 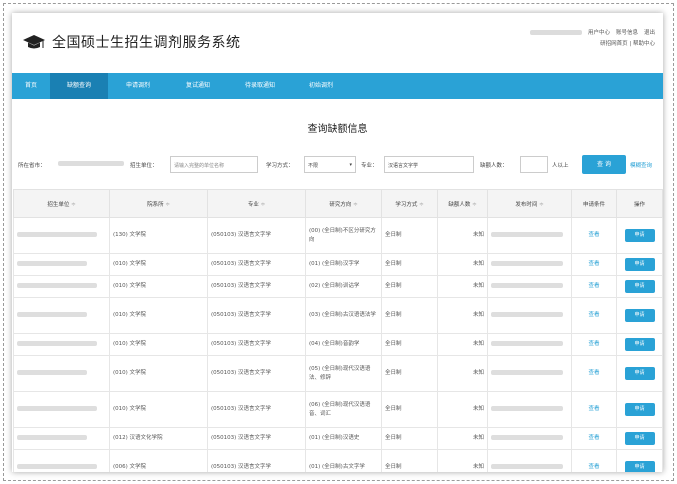 I want to click on yanzhao-home-link: 研招网首页, so click(x=614, y=44).